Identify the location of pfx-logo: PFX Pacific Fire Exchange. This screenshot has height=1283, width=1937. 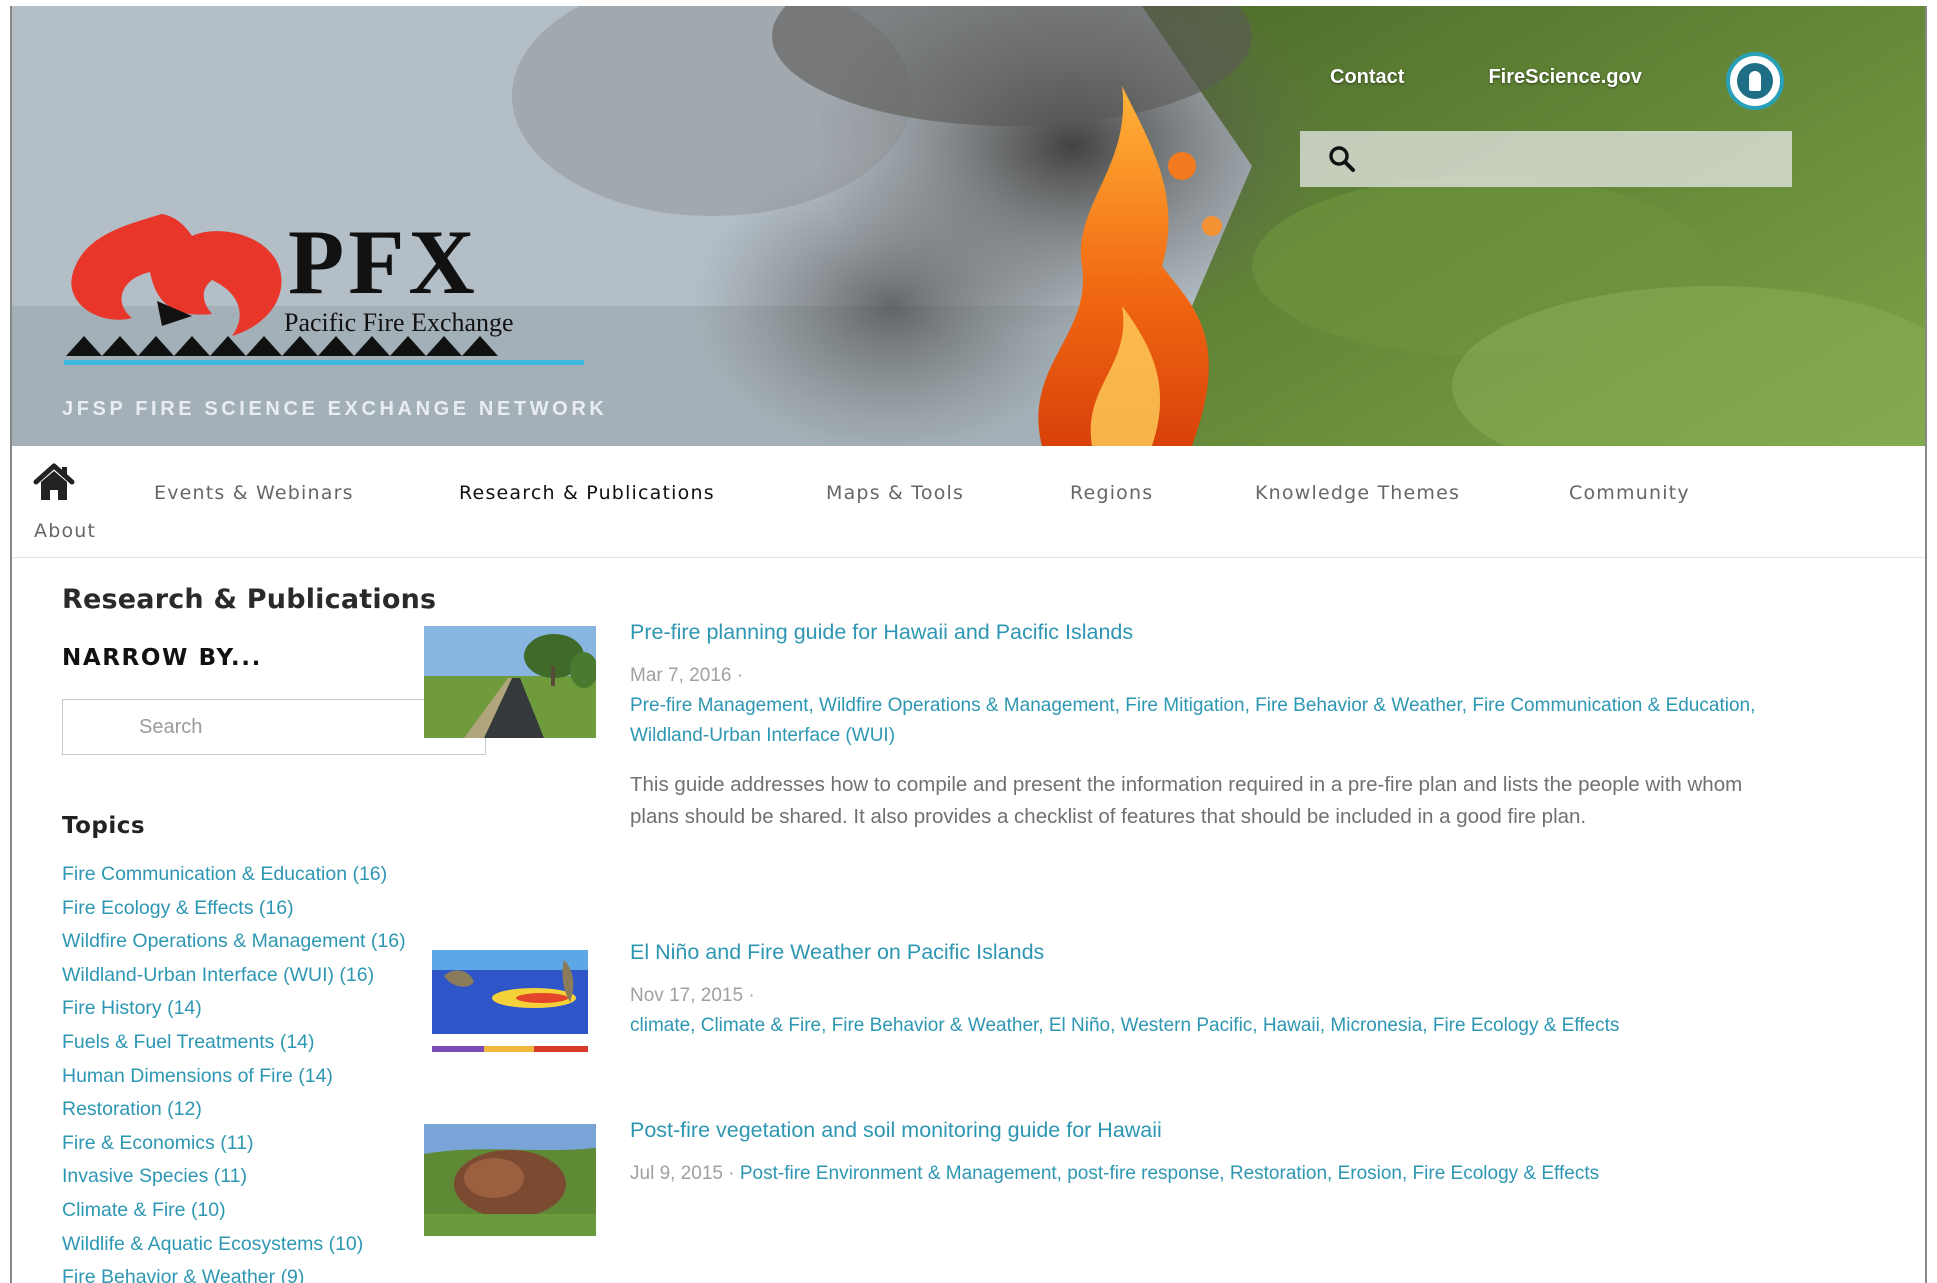
(332, 291).